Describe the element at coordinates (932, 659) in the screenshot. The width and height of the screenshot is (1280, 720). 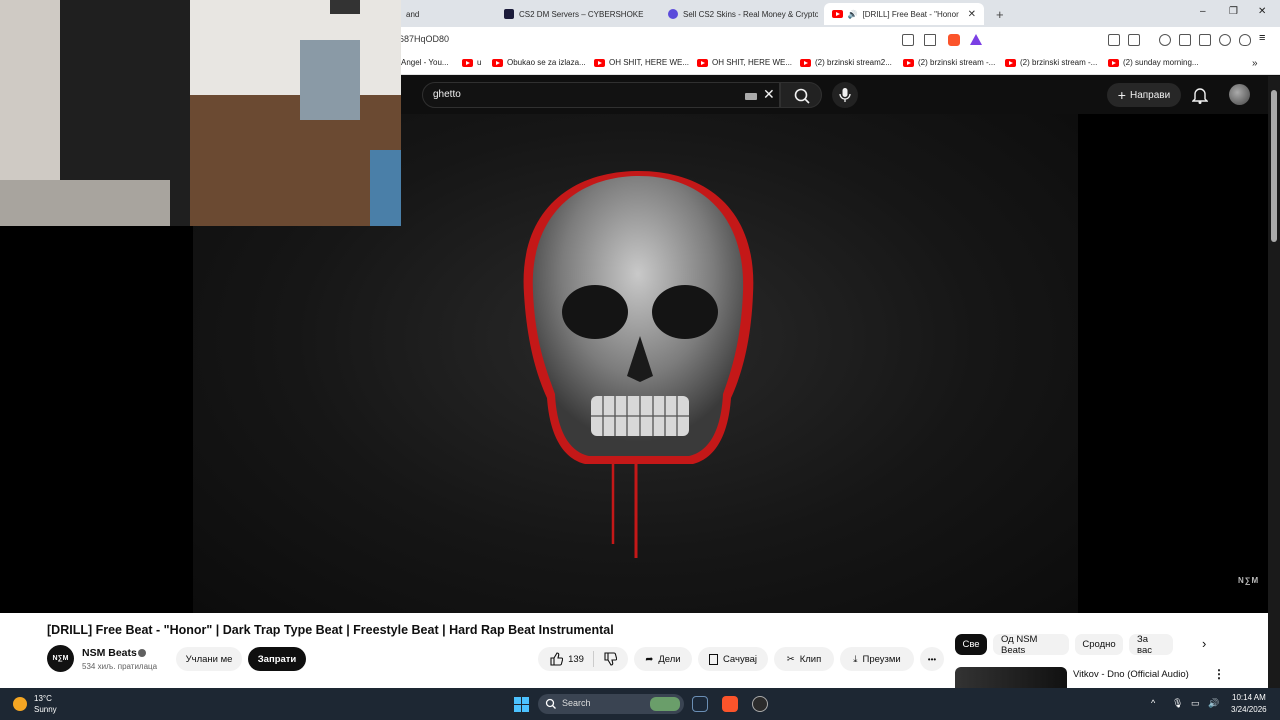
I see `more-actions-button: •••` at that location.